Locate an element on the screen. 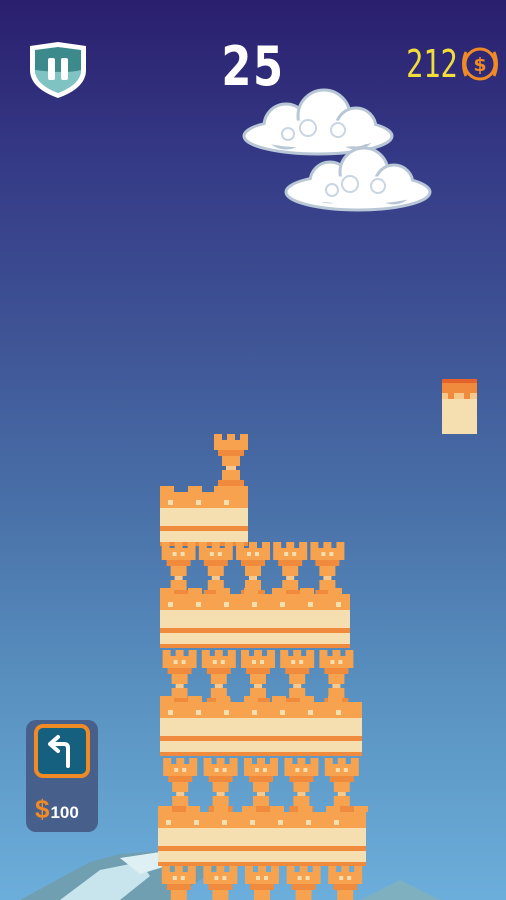  undo-price-value: 100 is located at coordinates (64, 812).